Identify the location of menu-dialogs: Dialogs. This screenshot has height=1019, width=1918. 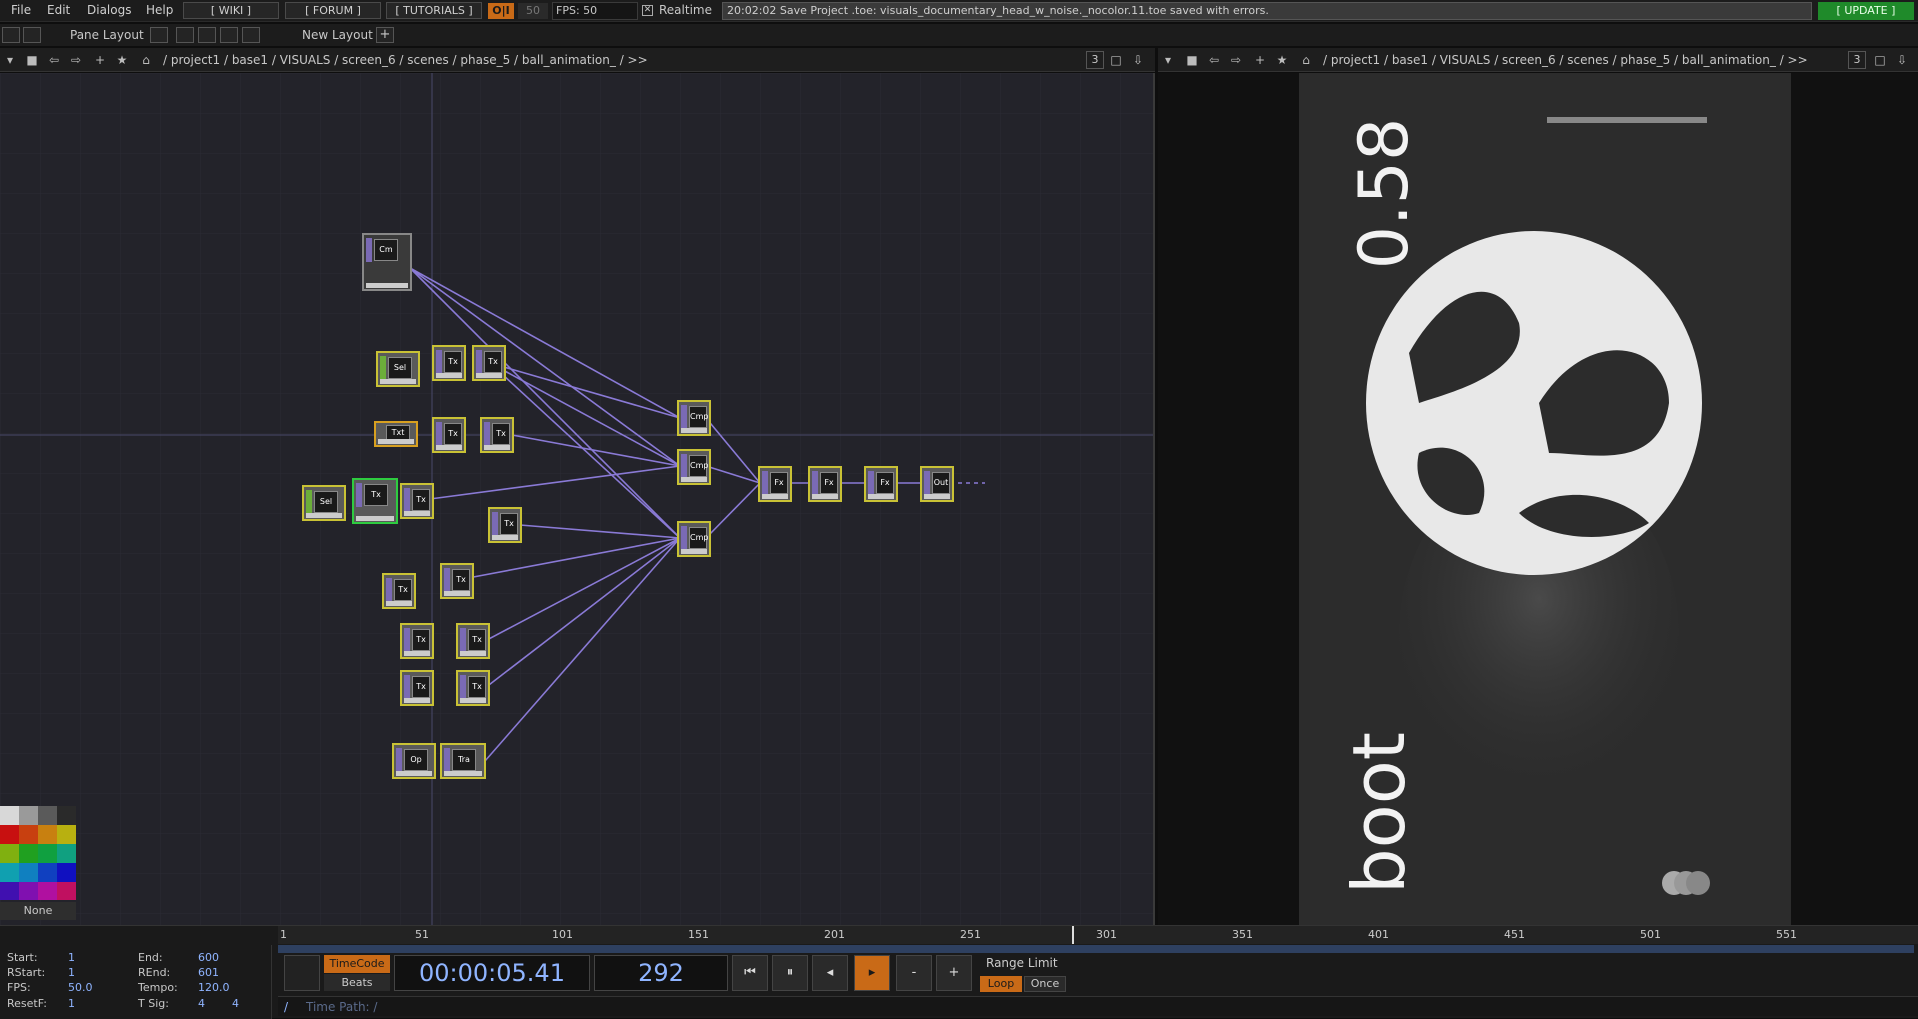
(109, 10).